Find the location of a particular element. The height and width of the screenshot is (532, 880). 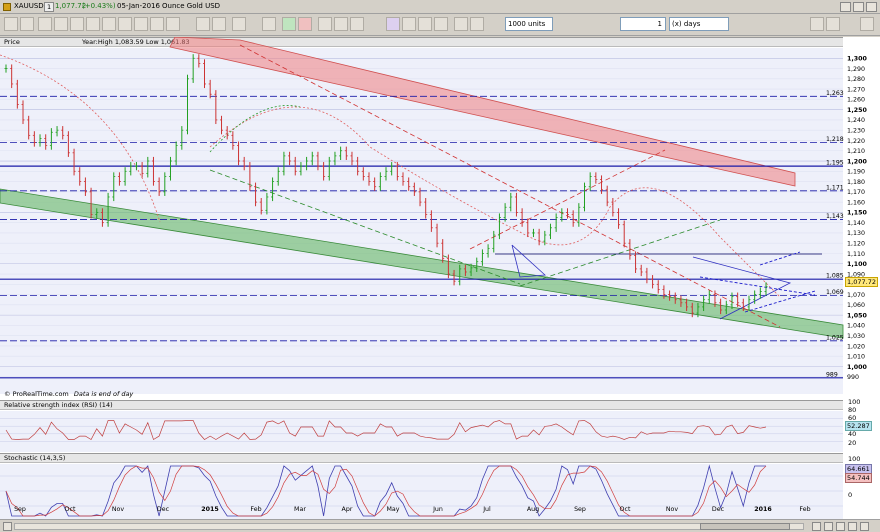

y-tick-label: 1,150 is located at coordinates (857, 213).